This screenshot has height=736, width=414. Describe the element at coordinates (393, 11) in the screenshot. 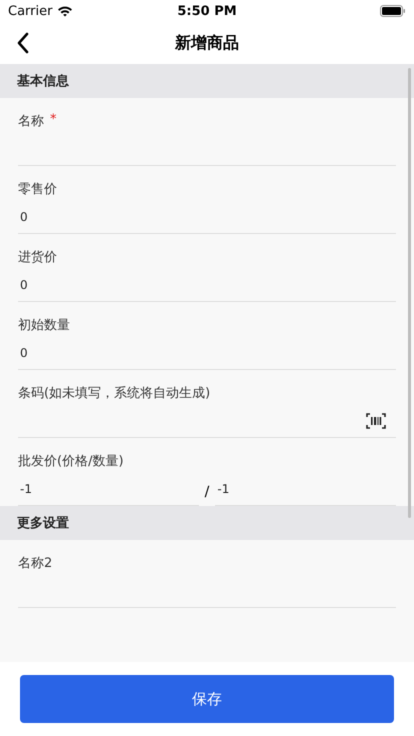

I see `battery-icon` at that location.